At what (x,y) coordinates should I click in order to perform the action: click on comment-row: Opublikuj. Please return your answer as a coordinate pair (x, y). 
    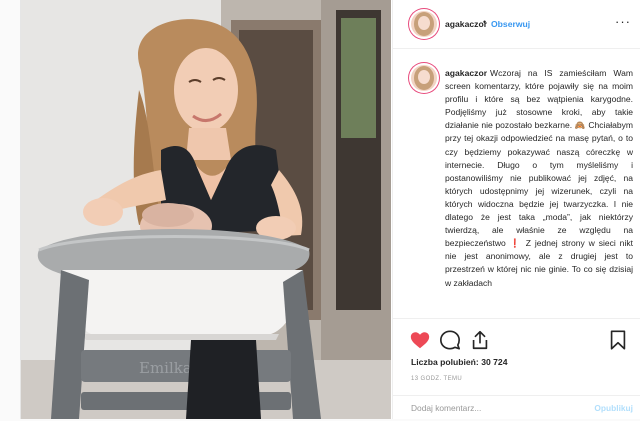
    Looking at the image, I should click on (516, 408).